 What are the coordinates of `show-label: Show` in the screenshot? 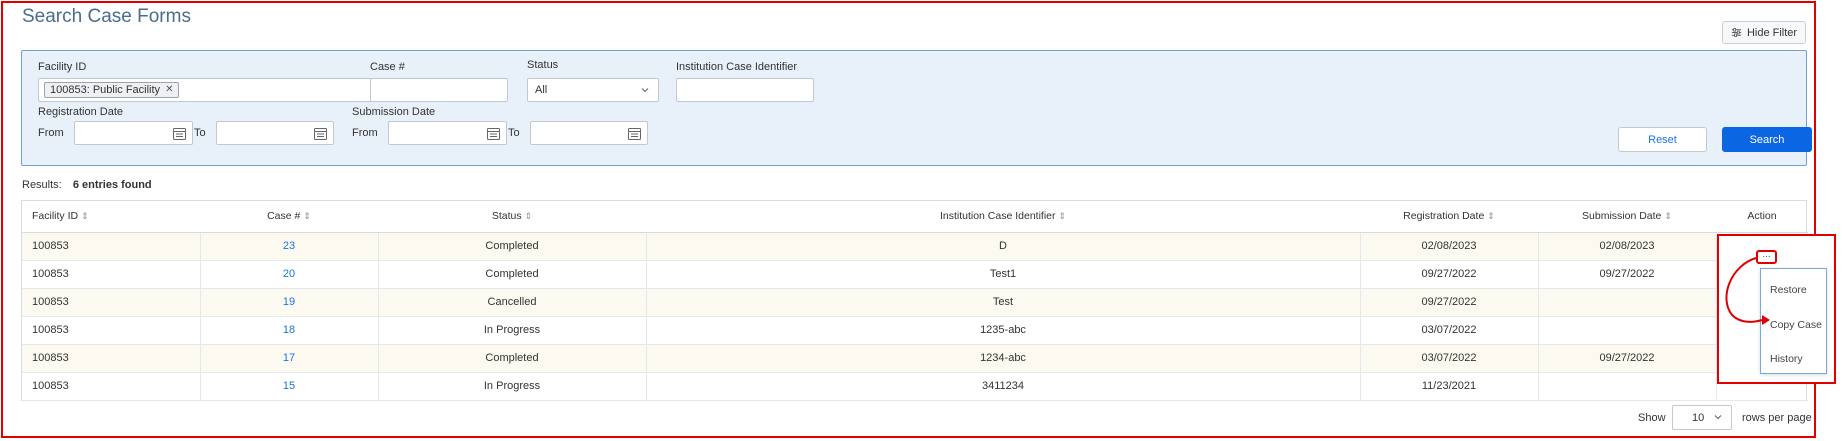 It's located at (1652, 418).